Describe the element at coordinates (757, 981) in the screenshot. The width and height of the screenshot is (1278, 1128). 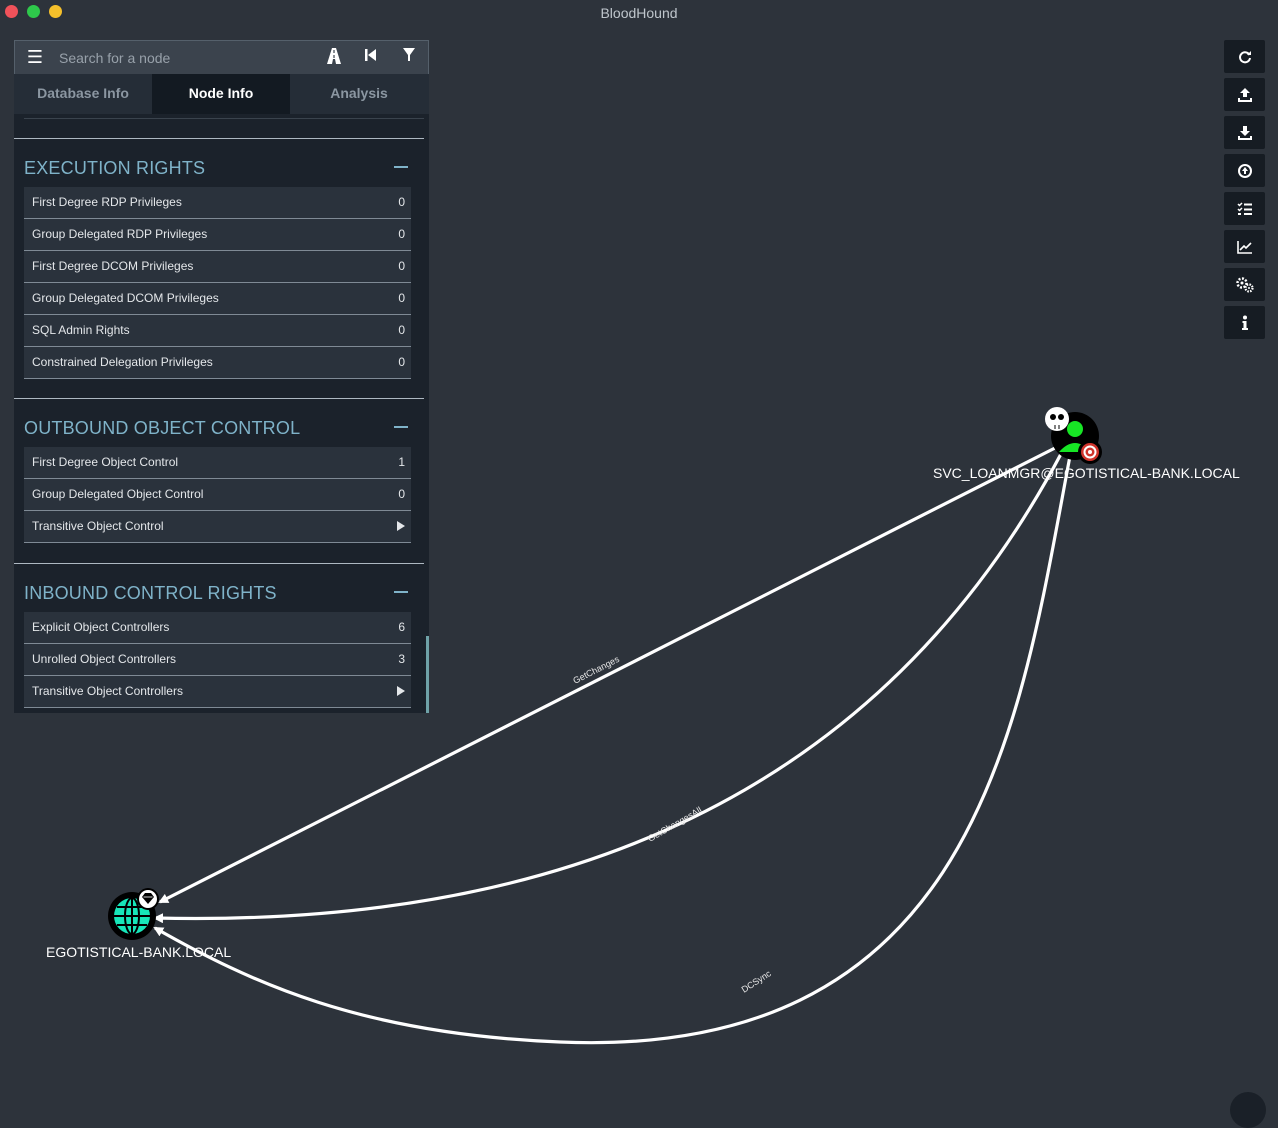
I see `edge-label-dcsync: DCSync` at that location.